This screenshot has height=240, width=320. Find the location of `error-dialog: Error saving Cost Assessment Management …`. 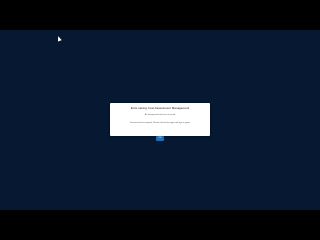

error-dialog: Error saving Cost Assessment Management … is located at coordinates (160, 122).